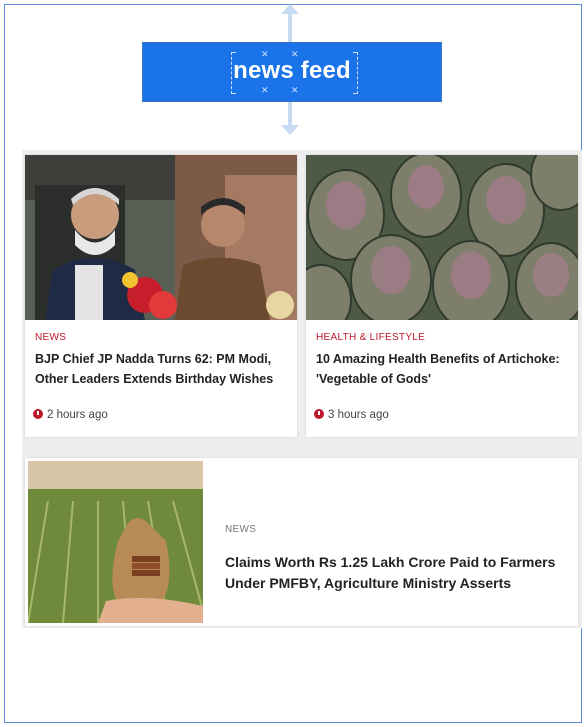  I want to click on article-category: HEALTH & LIFESTYLE, so click(370, 337).